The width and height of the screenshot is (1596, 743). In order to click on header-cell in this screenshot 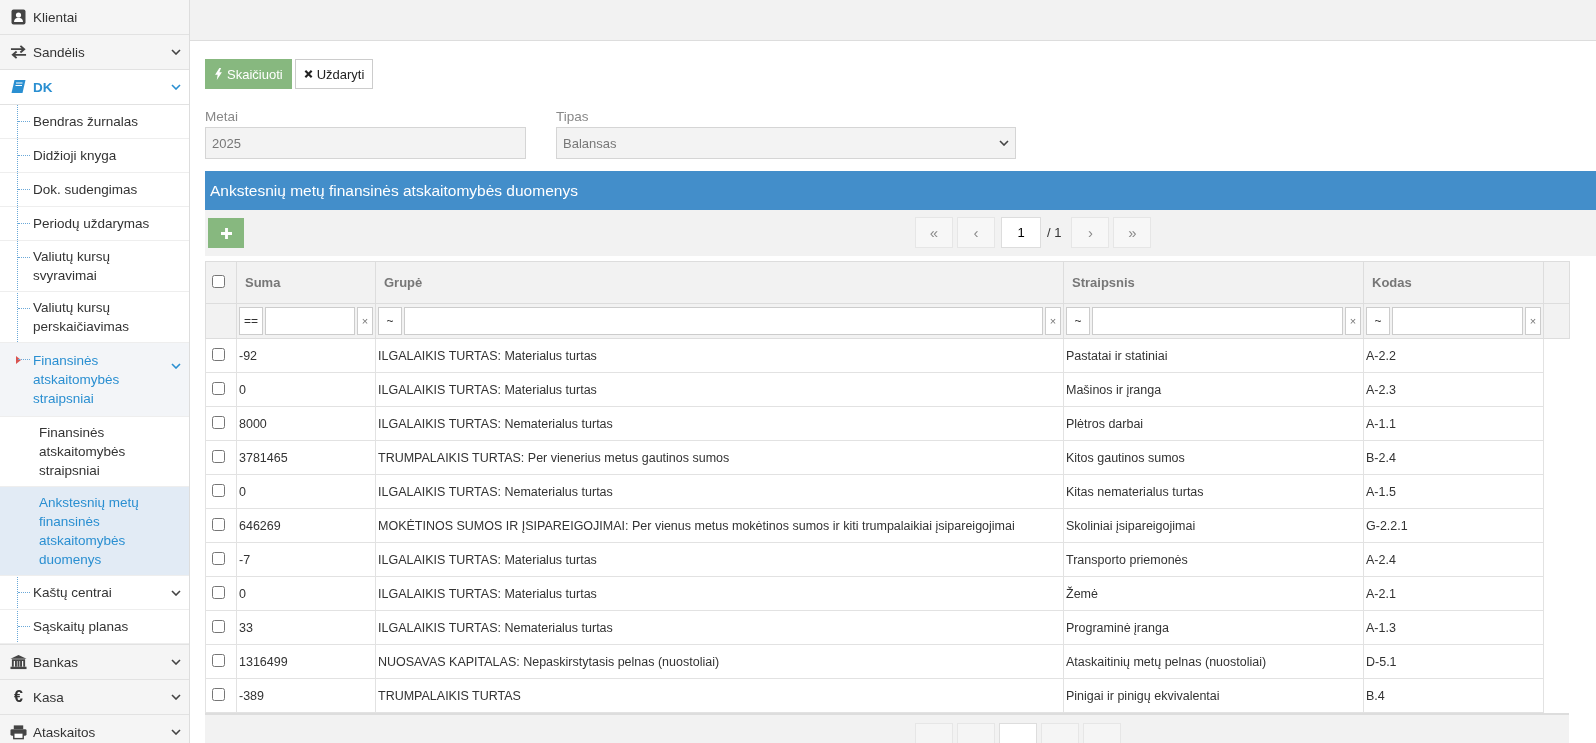, I will do `click(1556, 282)`.